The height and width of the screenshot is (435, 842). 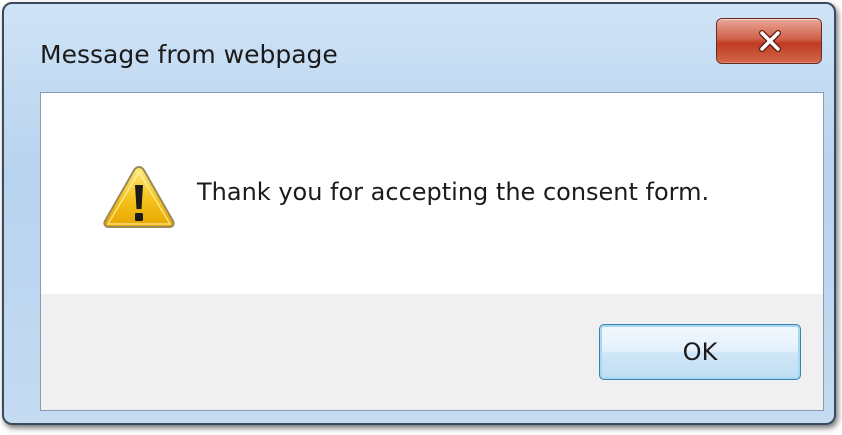 What do you see at coordinates (139, 196) in the screenshot?
I see `warning-icon` at bounding box center [139, 196].